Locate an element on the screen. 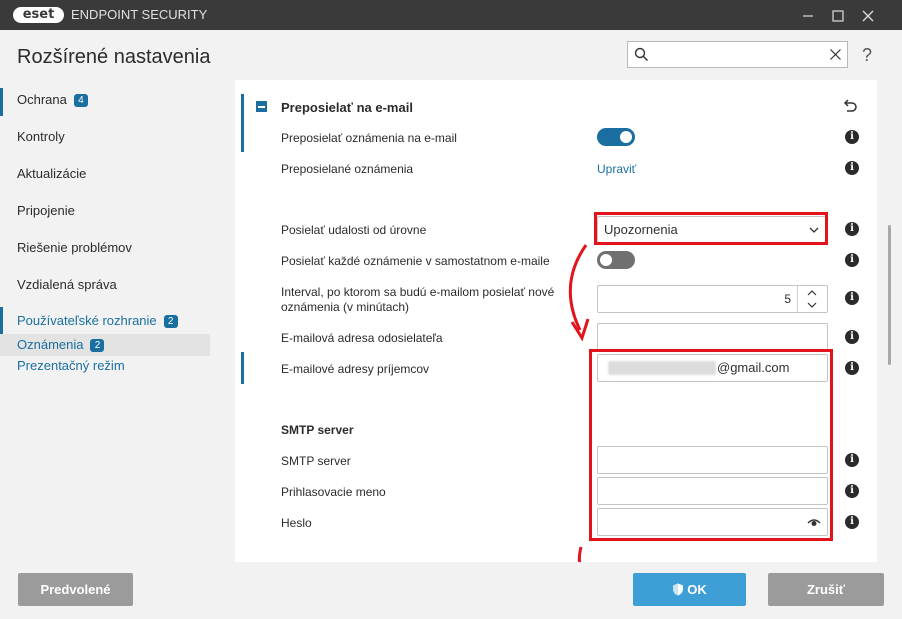 This screenshot has height=619, width=902. ok-label: OK is located at coordinates (697, 589).